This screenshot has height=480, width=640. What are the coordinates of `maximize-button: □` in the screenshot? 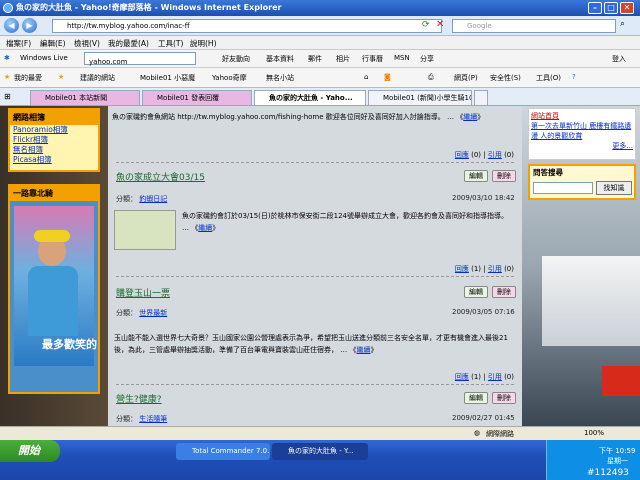 It's located at (611, 8).